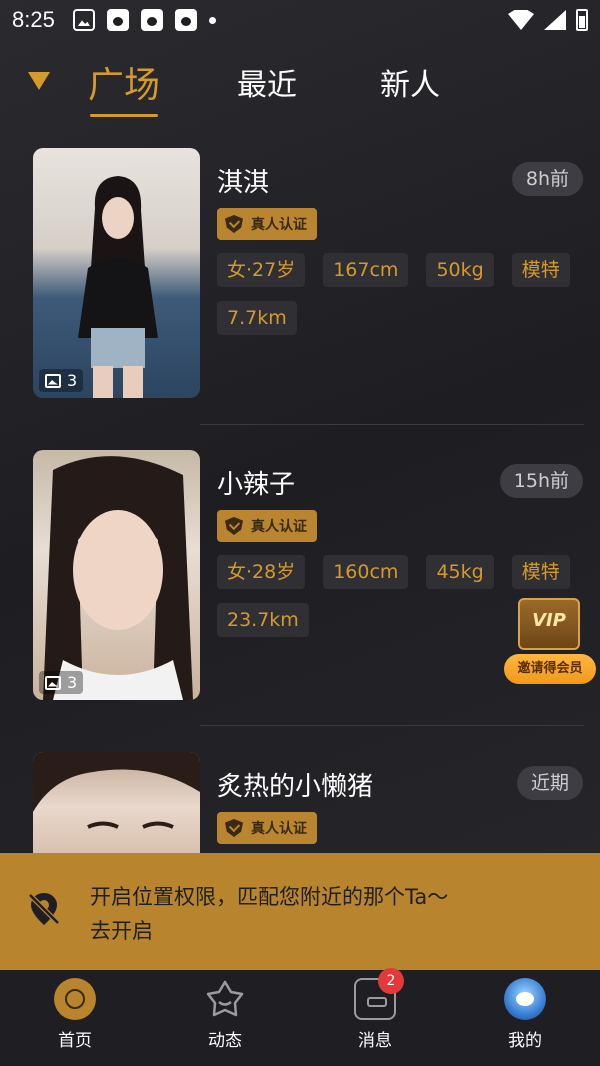 The width and height of the screenshot is (600, 1066). What do you see at coordinates (225, 1041) in the screenshot?
I see `nav-moments-label: 动态` at bounding box center [225, 1041].